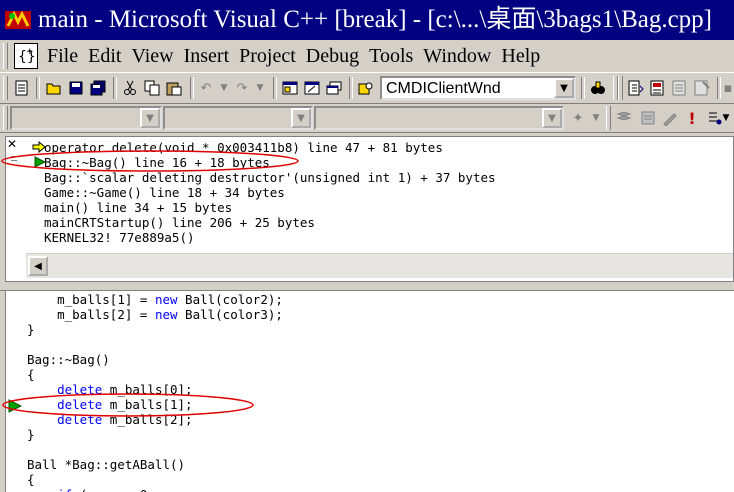 The height and width of the screenshot is (492, 734). I want to click on wizardbar-class-combo: ▼, so click(86, 118).